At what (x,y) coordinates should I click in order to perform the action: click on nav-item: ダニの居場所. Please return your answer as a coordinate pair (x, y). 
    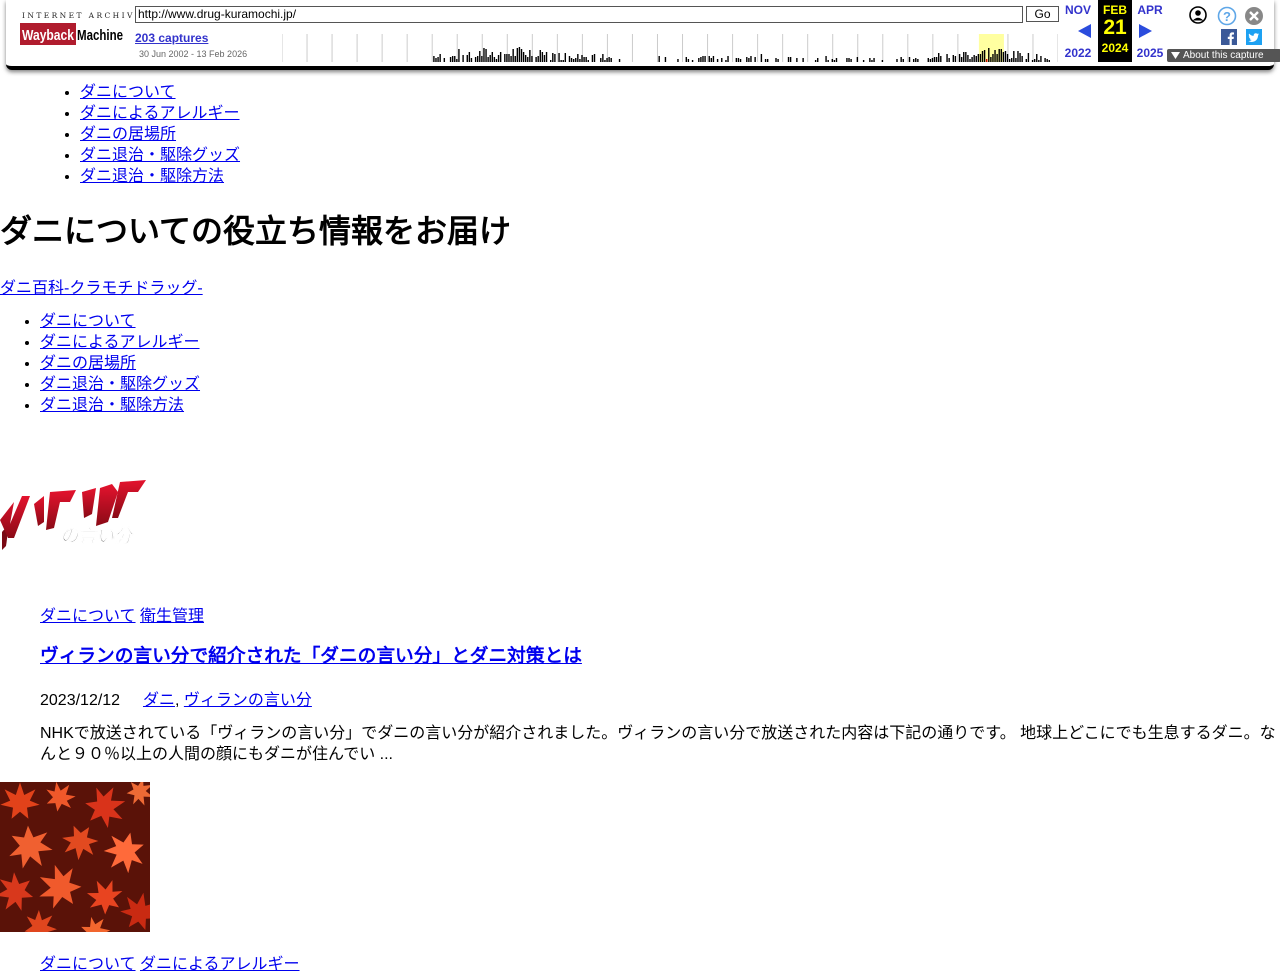
    Looking at the image, I should click on (120, 363).